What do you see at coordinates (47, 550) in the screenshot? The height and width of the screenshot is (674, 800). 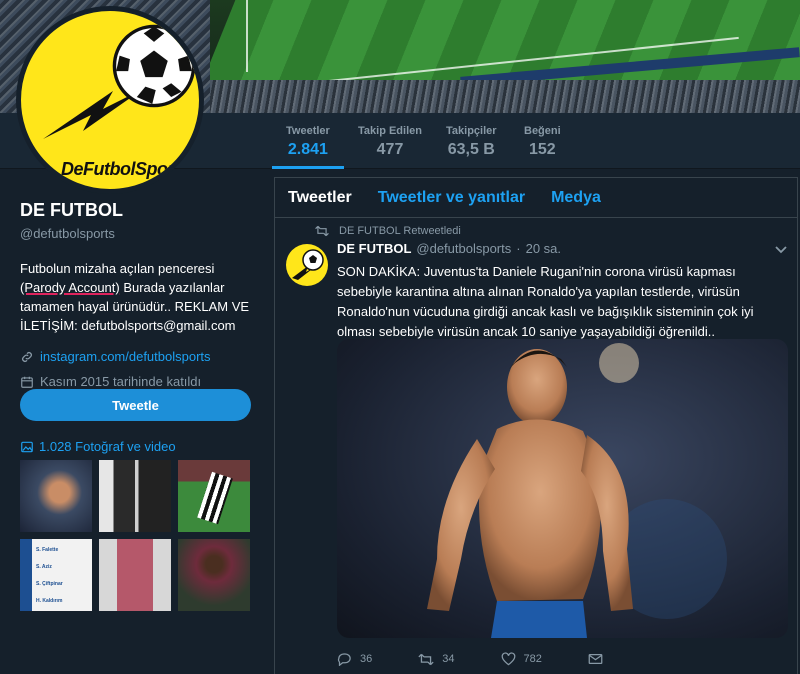 I see `thumb-list-name-1: S. Falette` at bounding box center [47, 550].